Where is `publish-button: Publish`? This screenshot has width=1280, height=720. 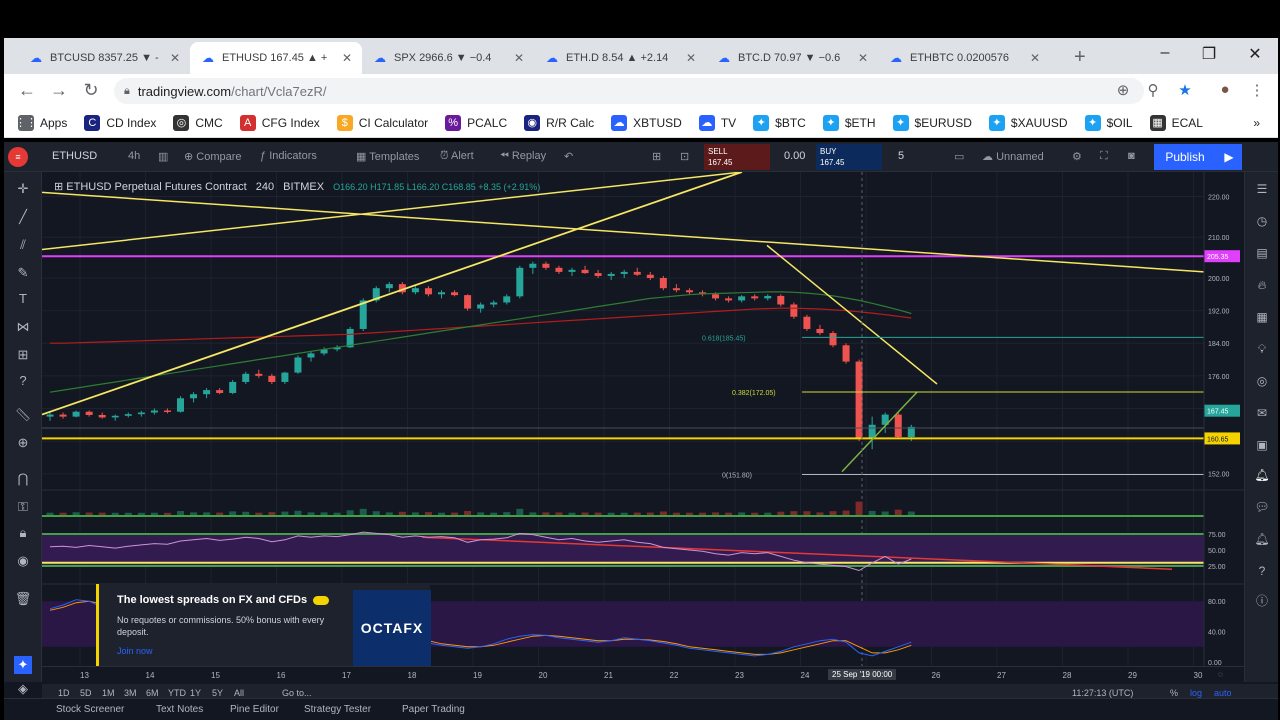
publish-button: Publish is located at coordinates (1185, 157).